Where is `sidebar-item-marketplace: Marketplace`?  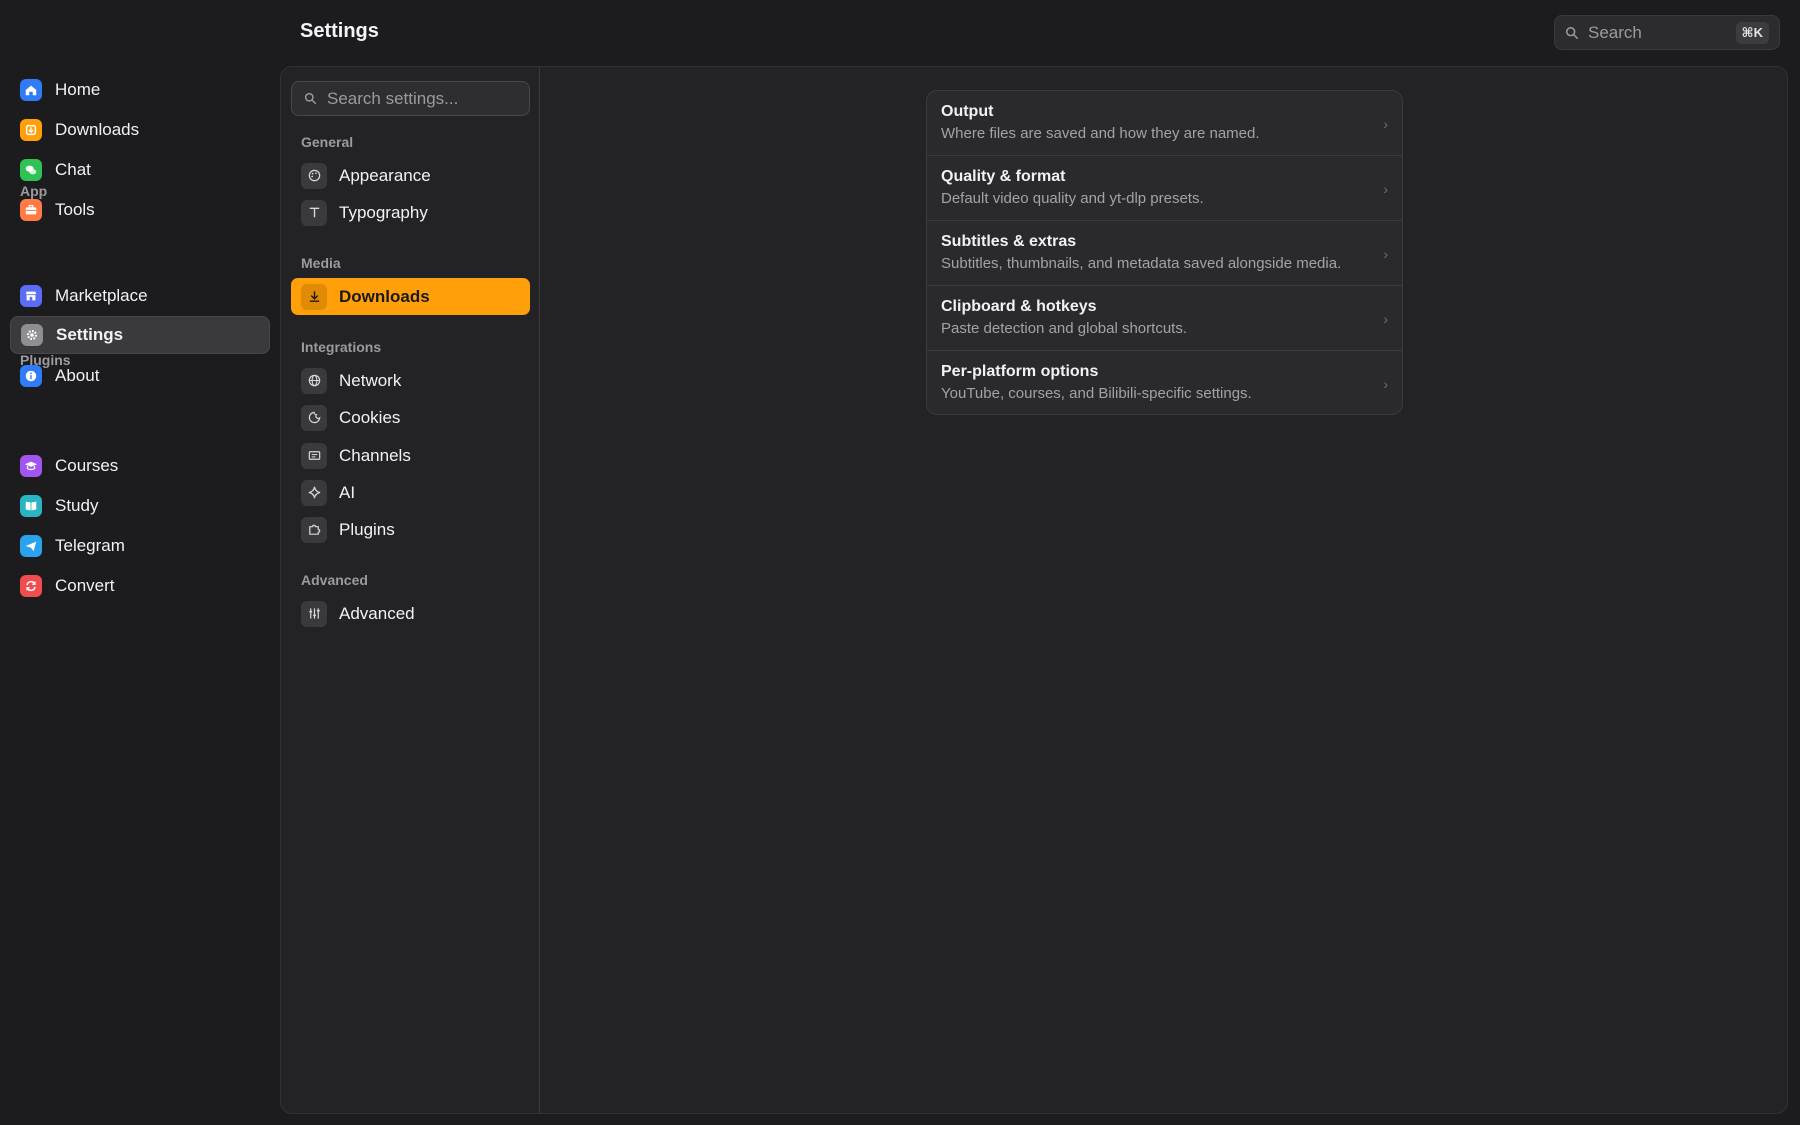
sidebar-item-marketplace: Marketplace is located at coordinates (140, 296).